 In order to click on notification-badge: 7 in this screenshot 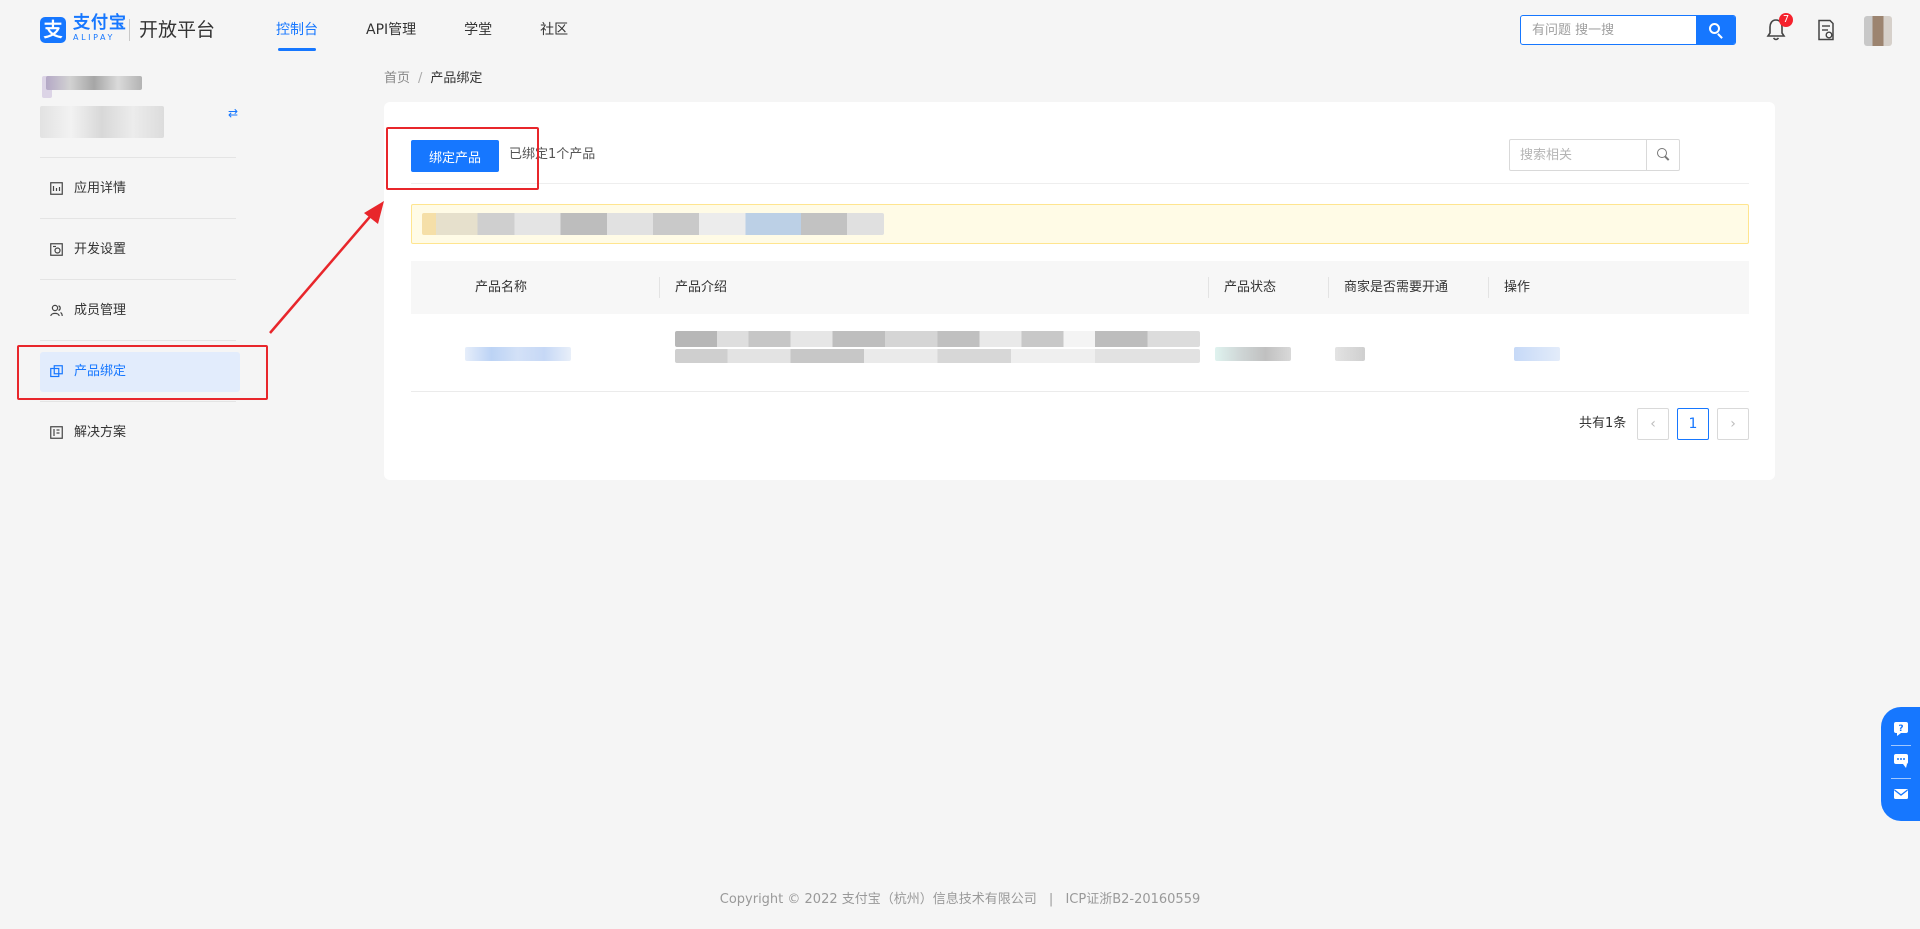, I will do `click(1786, 20)`.